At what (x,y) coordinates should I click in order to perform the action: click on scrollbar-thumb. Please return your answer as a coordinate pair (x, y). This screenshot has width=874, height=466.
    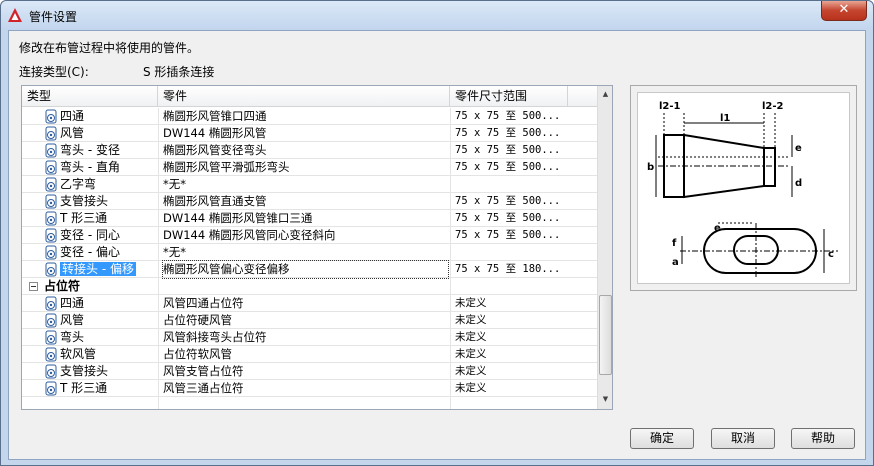
    Looking at the image, I should click on (605, 335).